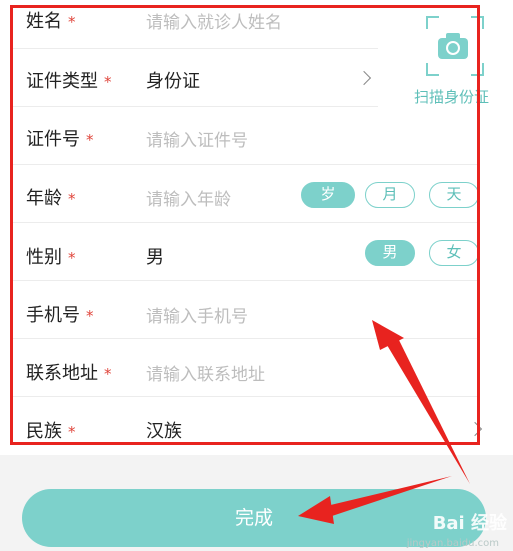  Describe the element at coordinates (197, 138) in the screenshot. I see `id-number-input: 请输入证件号` at that location.